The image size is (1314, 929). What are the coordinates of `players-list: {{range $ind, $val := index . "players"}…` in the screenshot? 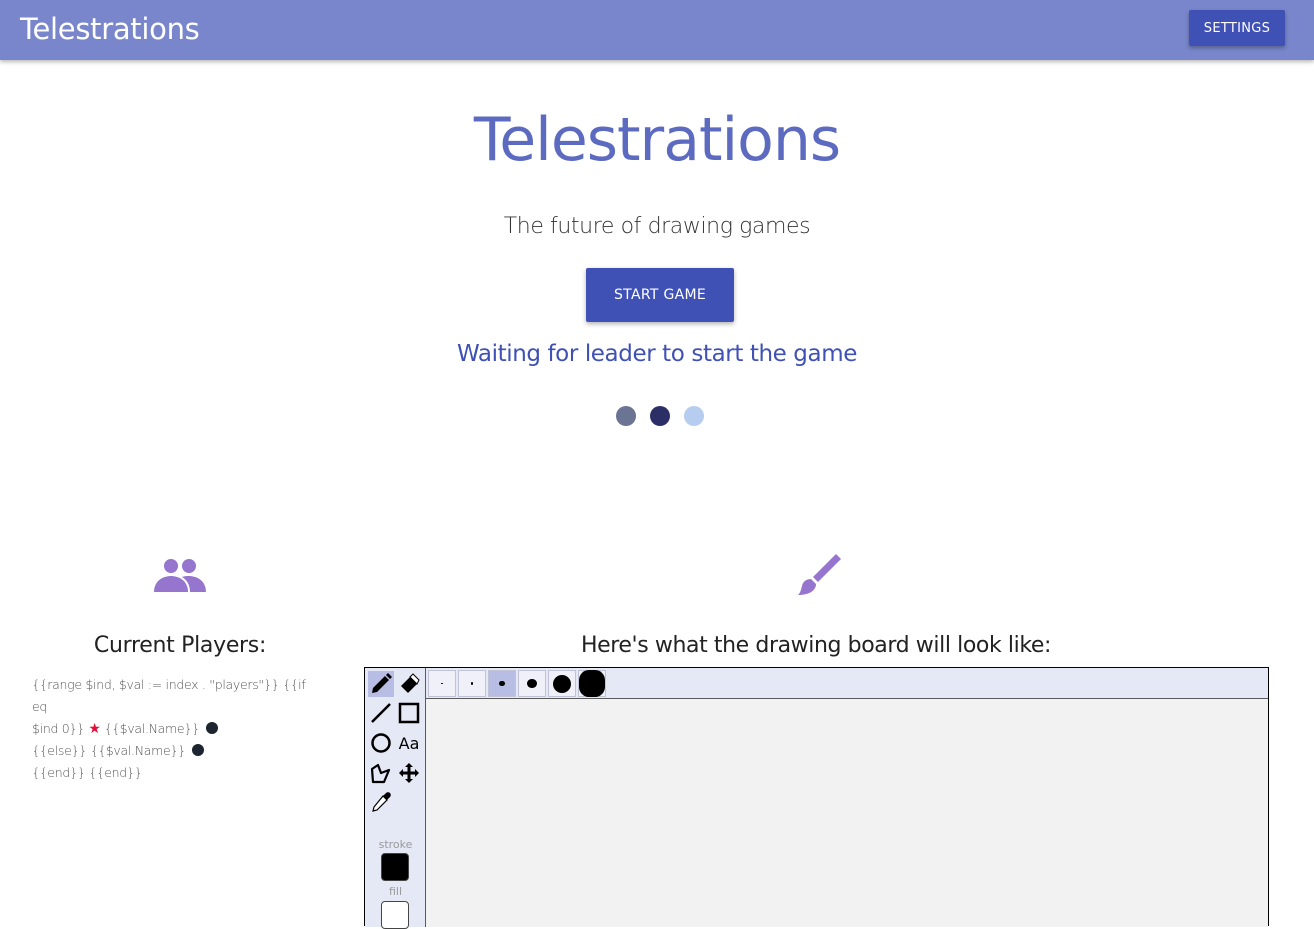 It's located at (177, 729).